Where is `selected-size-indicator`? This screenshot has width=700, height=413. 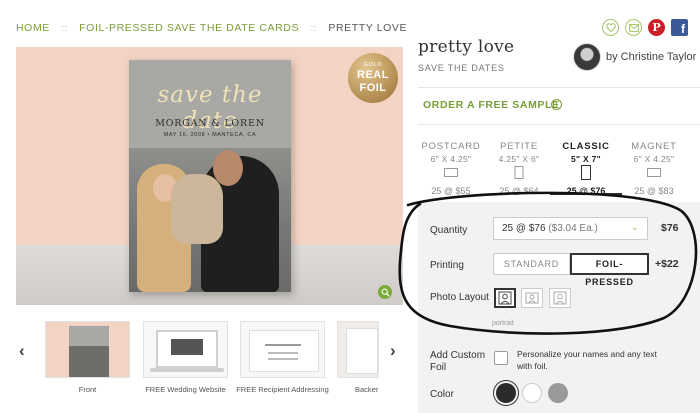
selected-size-indicator is located at coordinates (586, 194).